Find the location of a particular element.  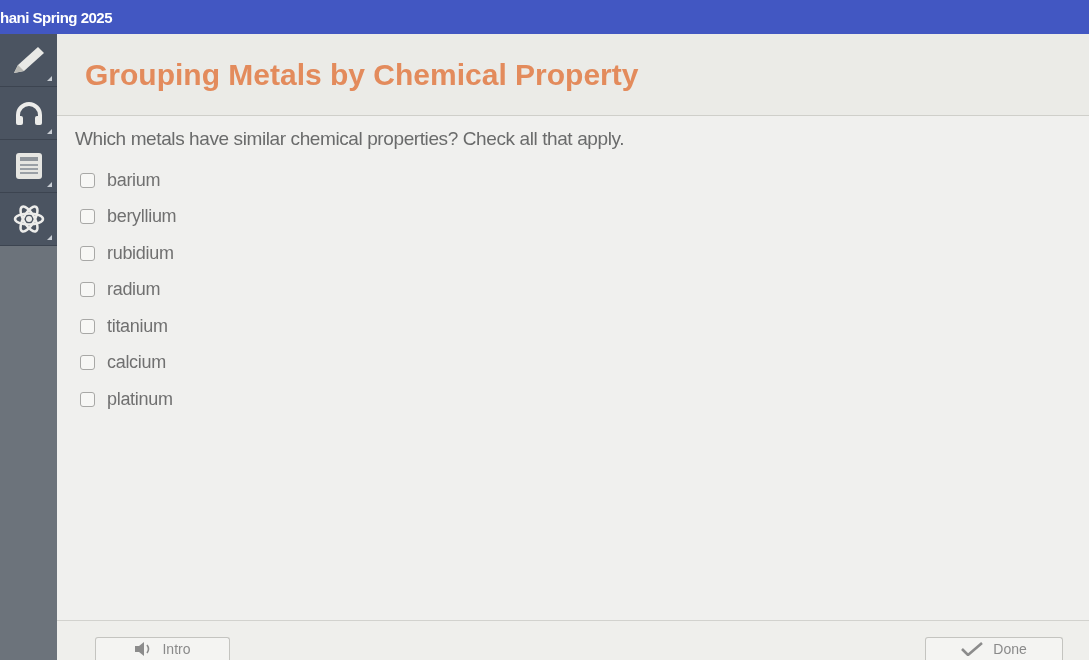

option-label: platinum is located at coordinates (140, 399).